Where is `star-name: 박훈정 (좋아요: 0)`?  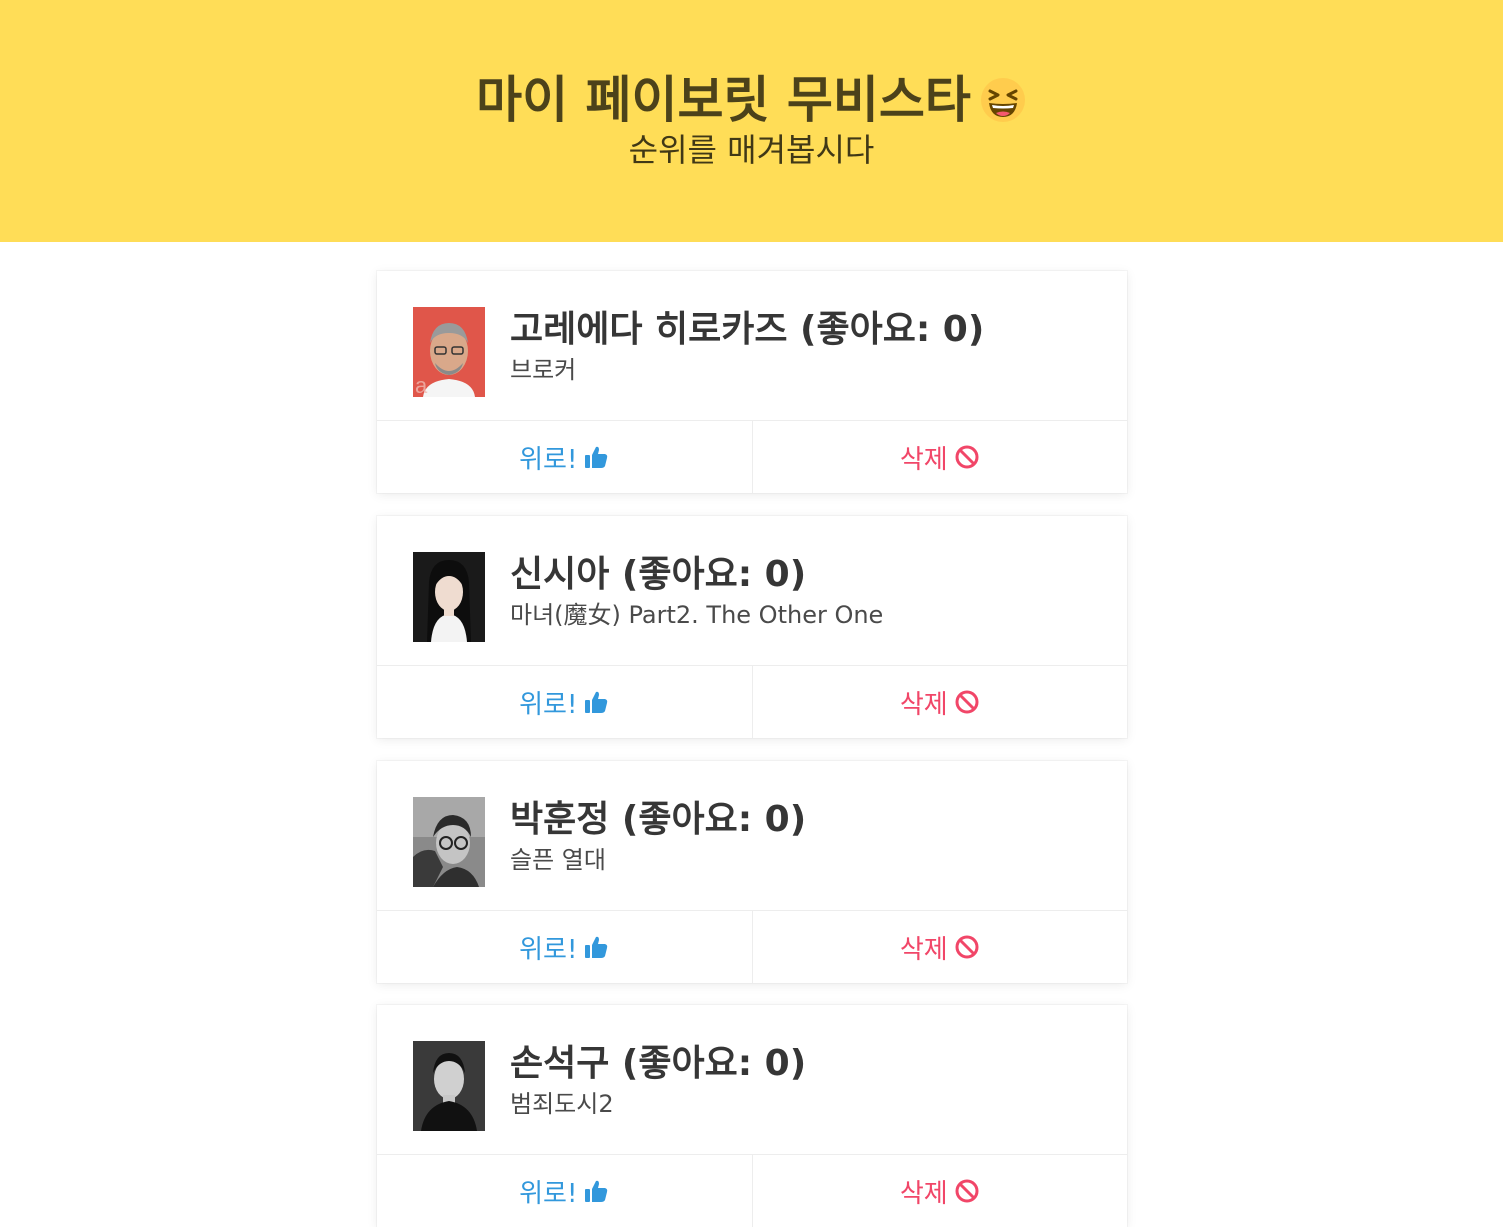
star-name: 박훈정 (좋아요: 0) is located at coordinates (658, 820).